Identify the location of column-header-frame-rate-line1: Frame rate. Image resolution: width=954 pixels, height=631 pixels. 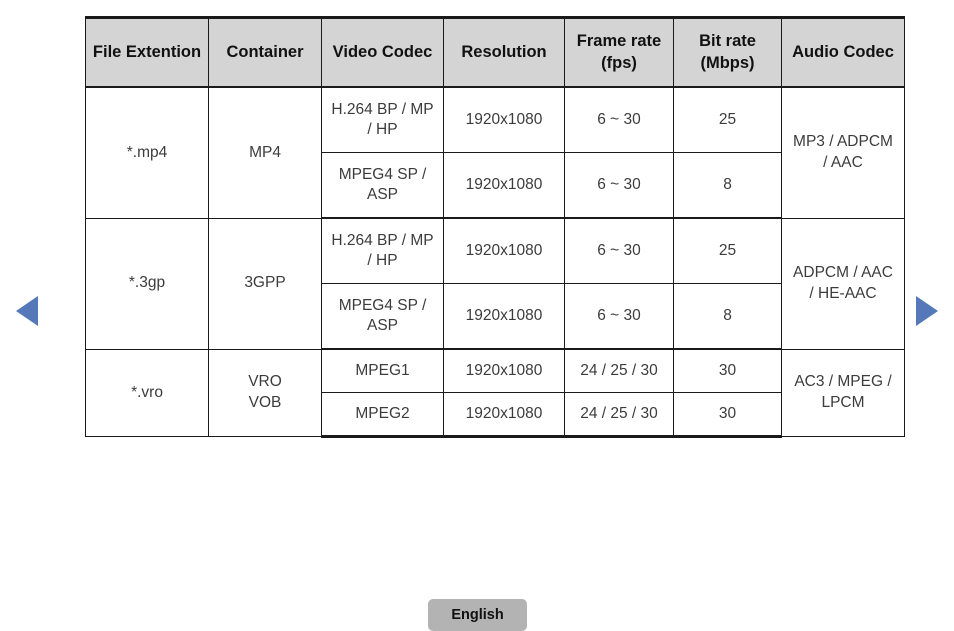
(619, 40).